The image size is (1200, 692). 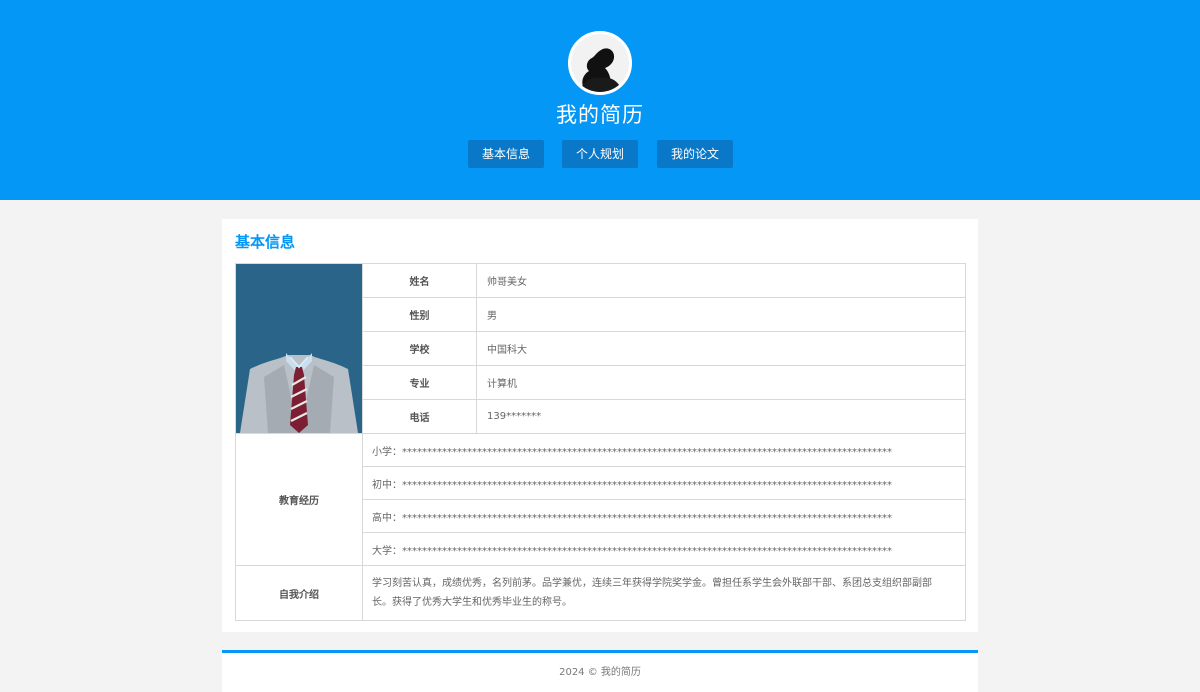 I want to click on field-value-gender: 男, so click(x=721, y=314).